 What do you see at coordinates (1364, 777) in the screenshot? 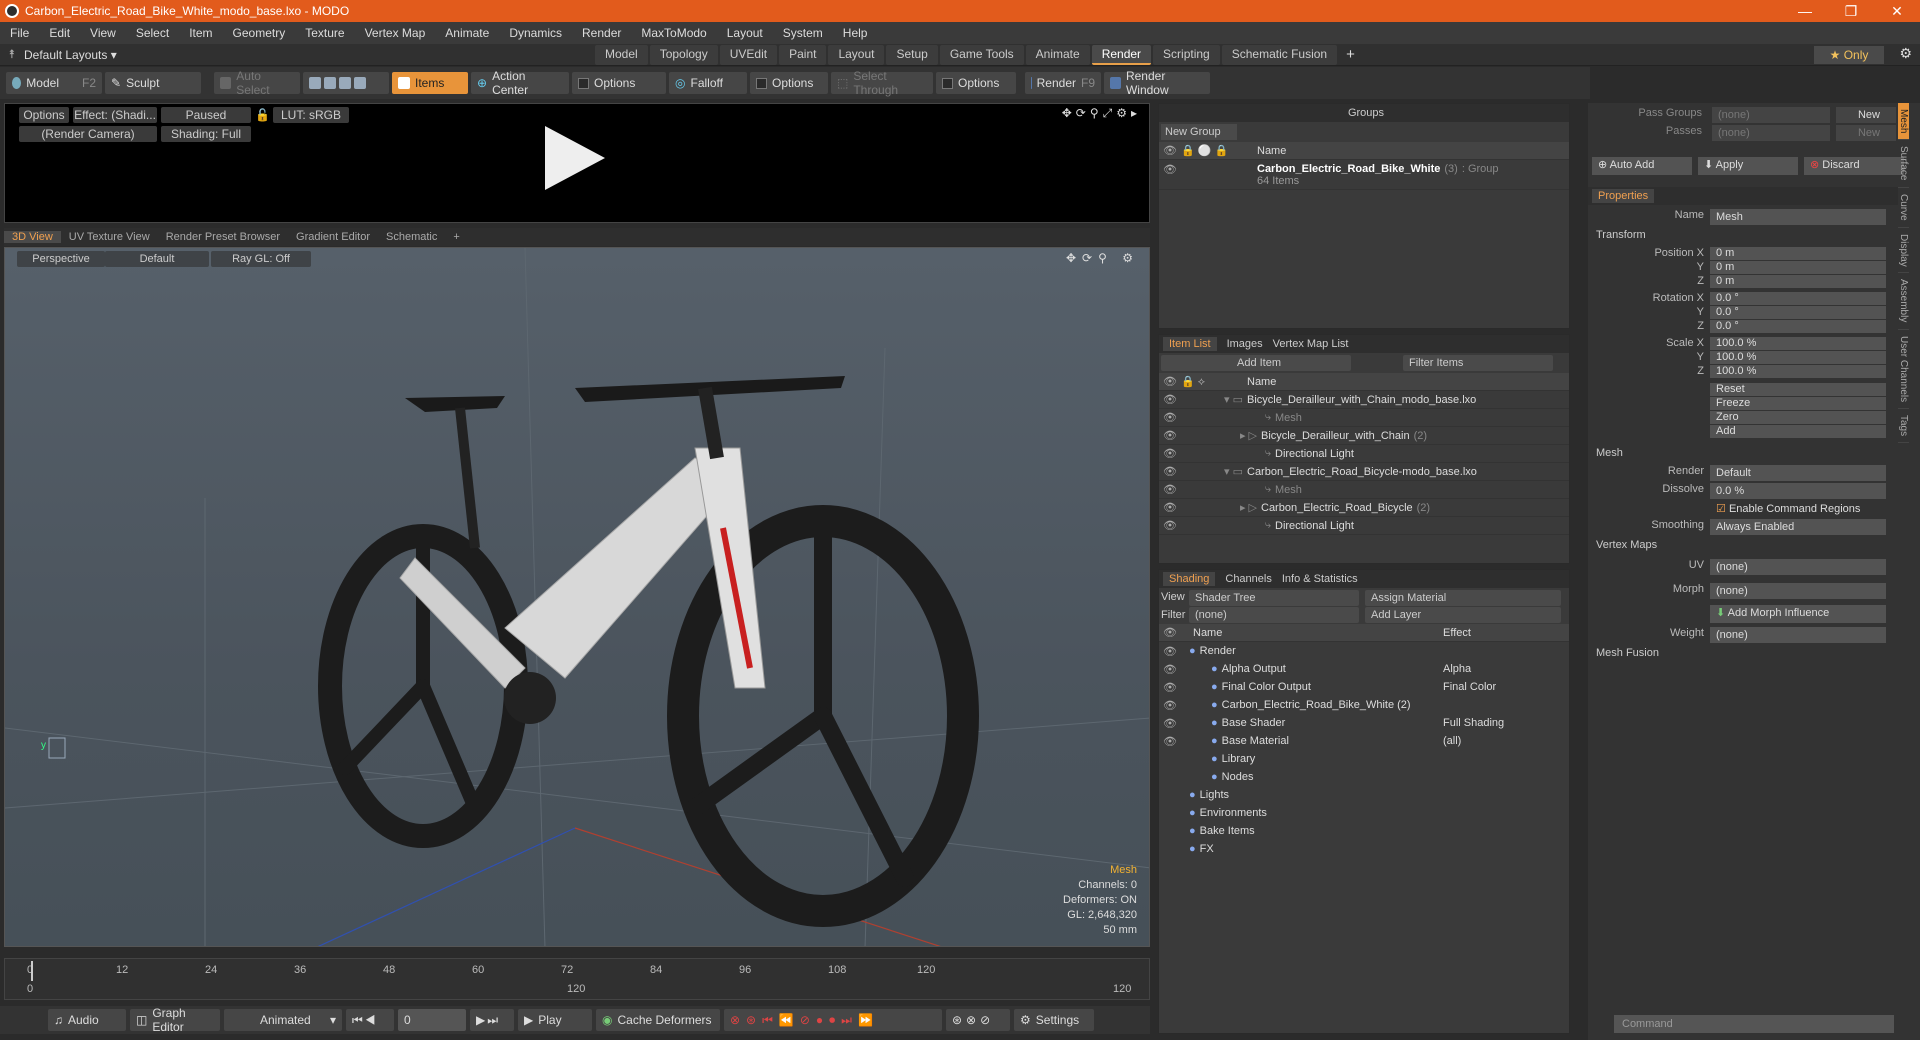
I see `shader-row: ● Nodes` at bounding box center [1364, 777].